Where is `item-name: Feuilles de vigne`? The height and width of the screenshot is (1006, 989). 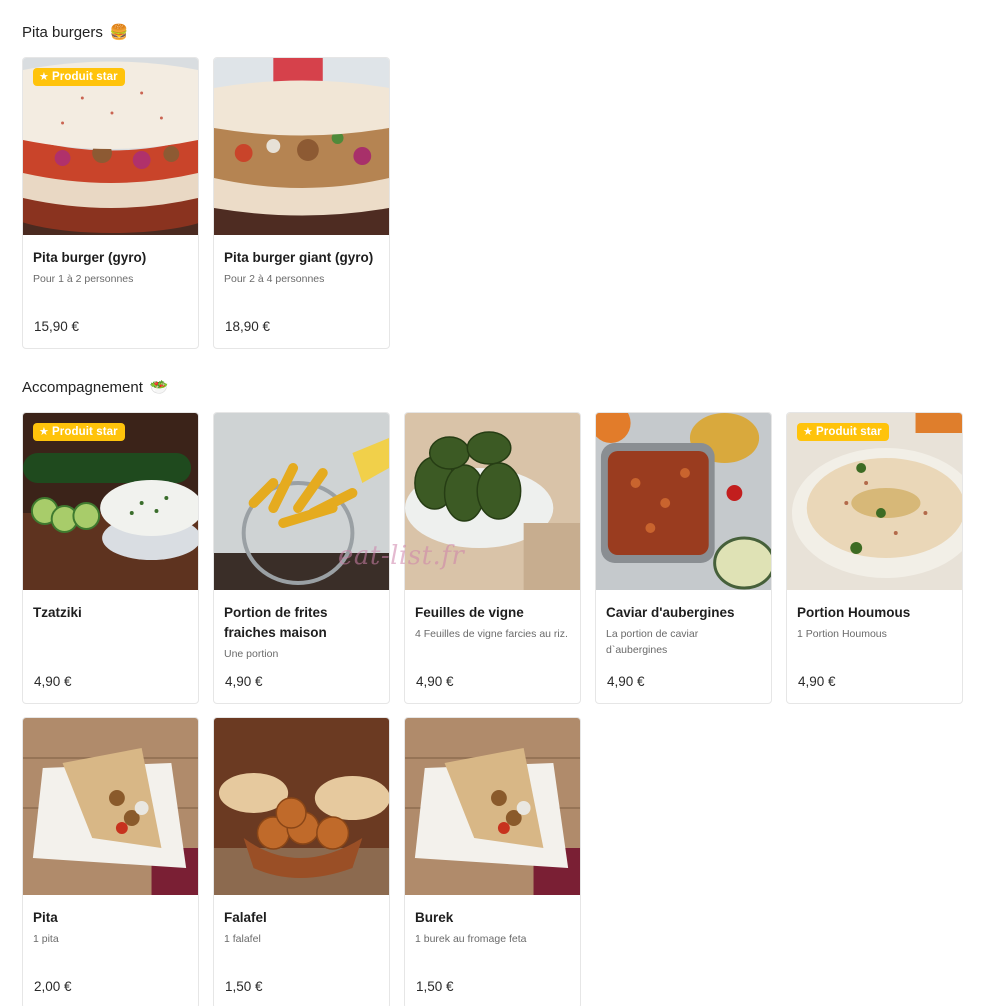
item-name: Feuilles de vigne is located at coordinates (469, 612).